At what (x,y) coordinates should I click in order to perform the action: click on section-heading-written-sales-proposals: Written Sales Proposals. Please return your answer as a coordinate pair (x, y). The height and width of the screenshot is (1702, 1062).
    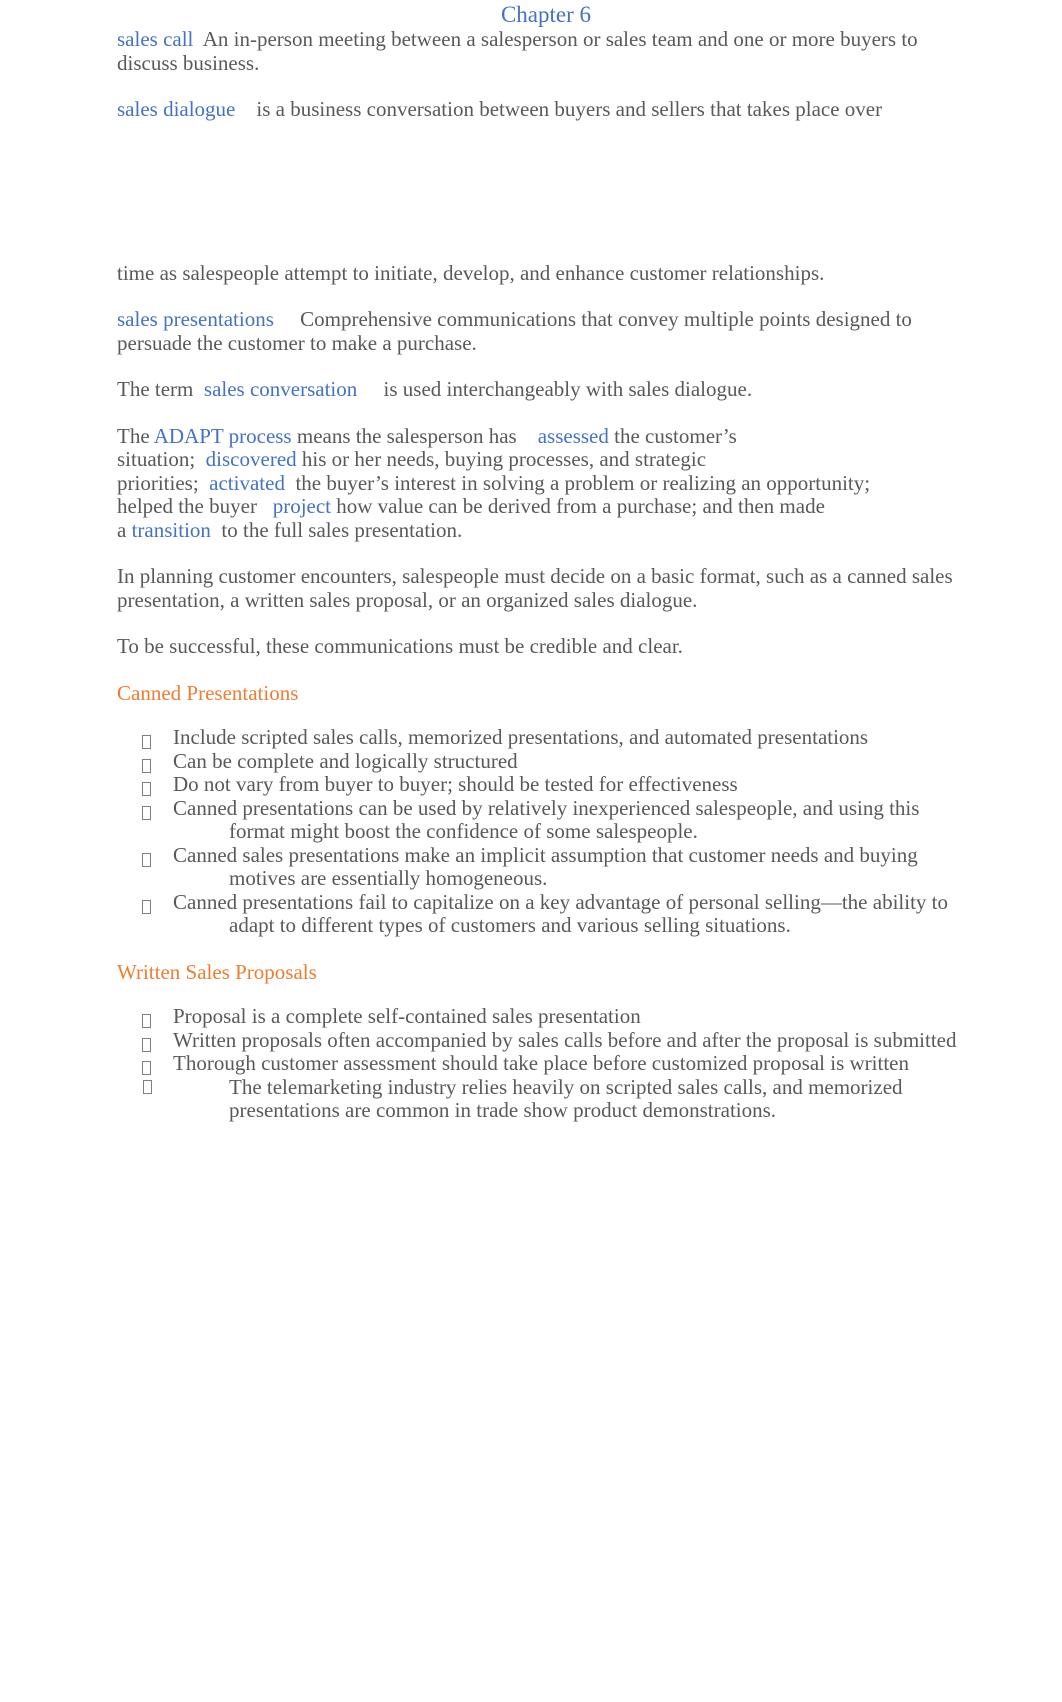
    Looking at the image, I should click on (217, 971).